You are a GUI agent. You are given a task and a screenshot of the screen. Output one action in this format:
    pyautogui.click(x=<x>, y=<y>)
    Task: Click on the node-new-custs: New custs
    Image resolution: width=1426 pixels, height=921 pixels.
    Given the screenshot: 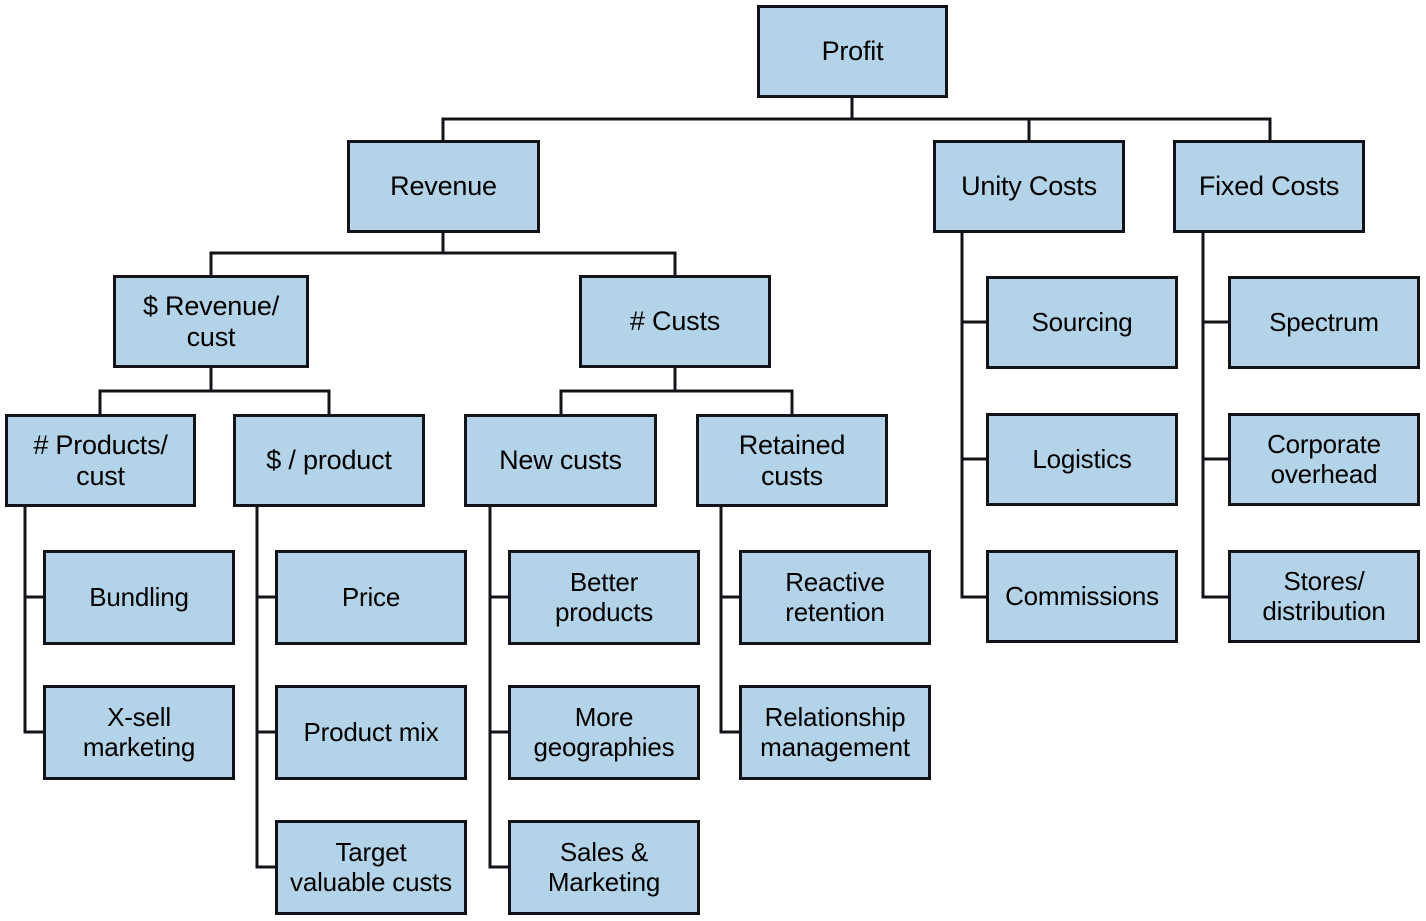 What is the action you would take?
    pyautogui.click(x=560, y=460)
    